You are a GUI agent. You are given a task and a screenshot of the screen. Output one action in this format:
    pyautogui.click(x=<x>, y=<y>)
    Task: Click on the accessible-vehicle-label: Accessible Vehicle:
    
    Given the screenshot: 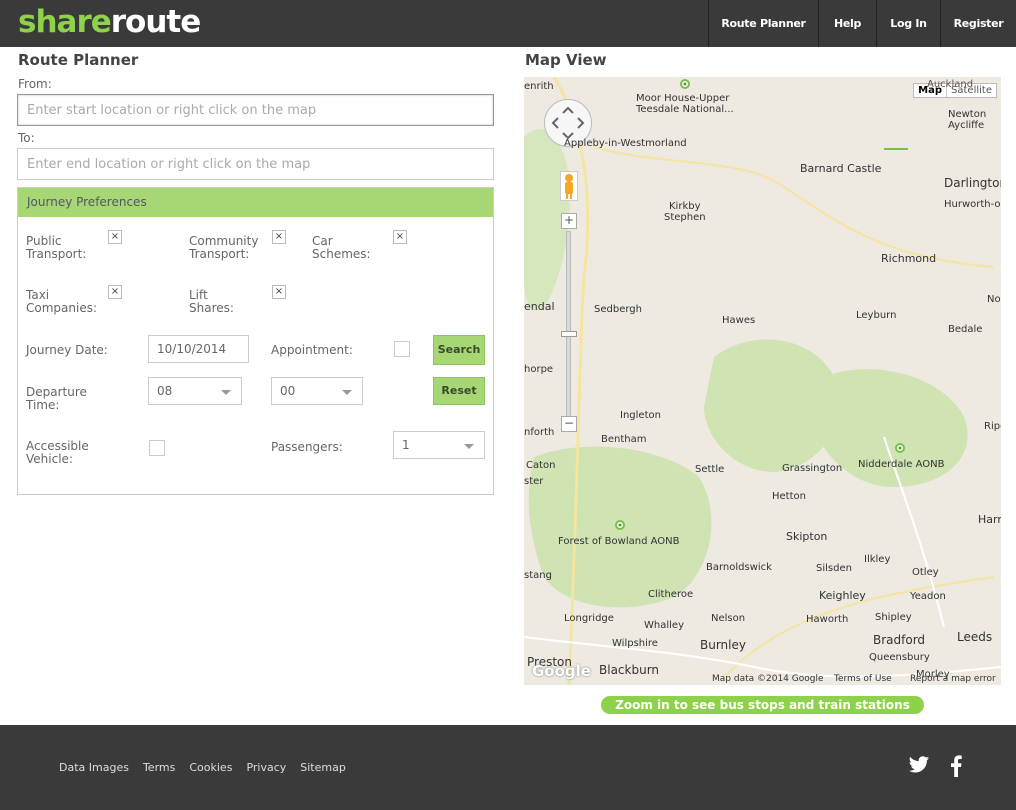 What is the action you would take?
    pyautogui.click(x=57, y=452)
    